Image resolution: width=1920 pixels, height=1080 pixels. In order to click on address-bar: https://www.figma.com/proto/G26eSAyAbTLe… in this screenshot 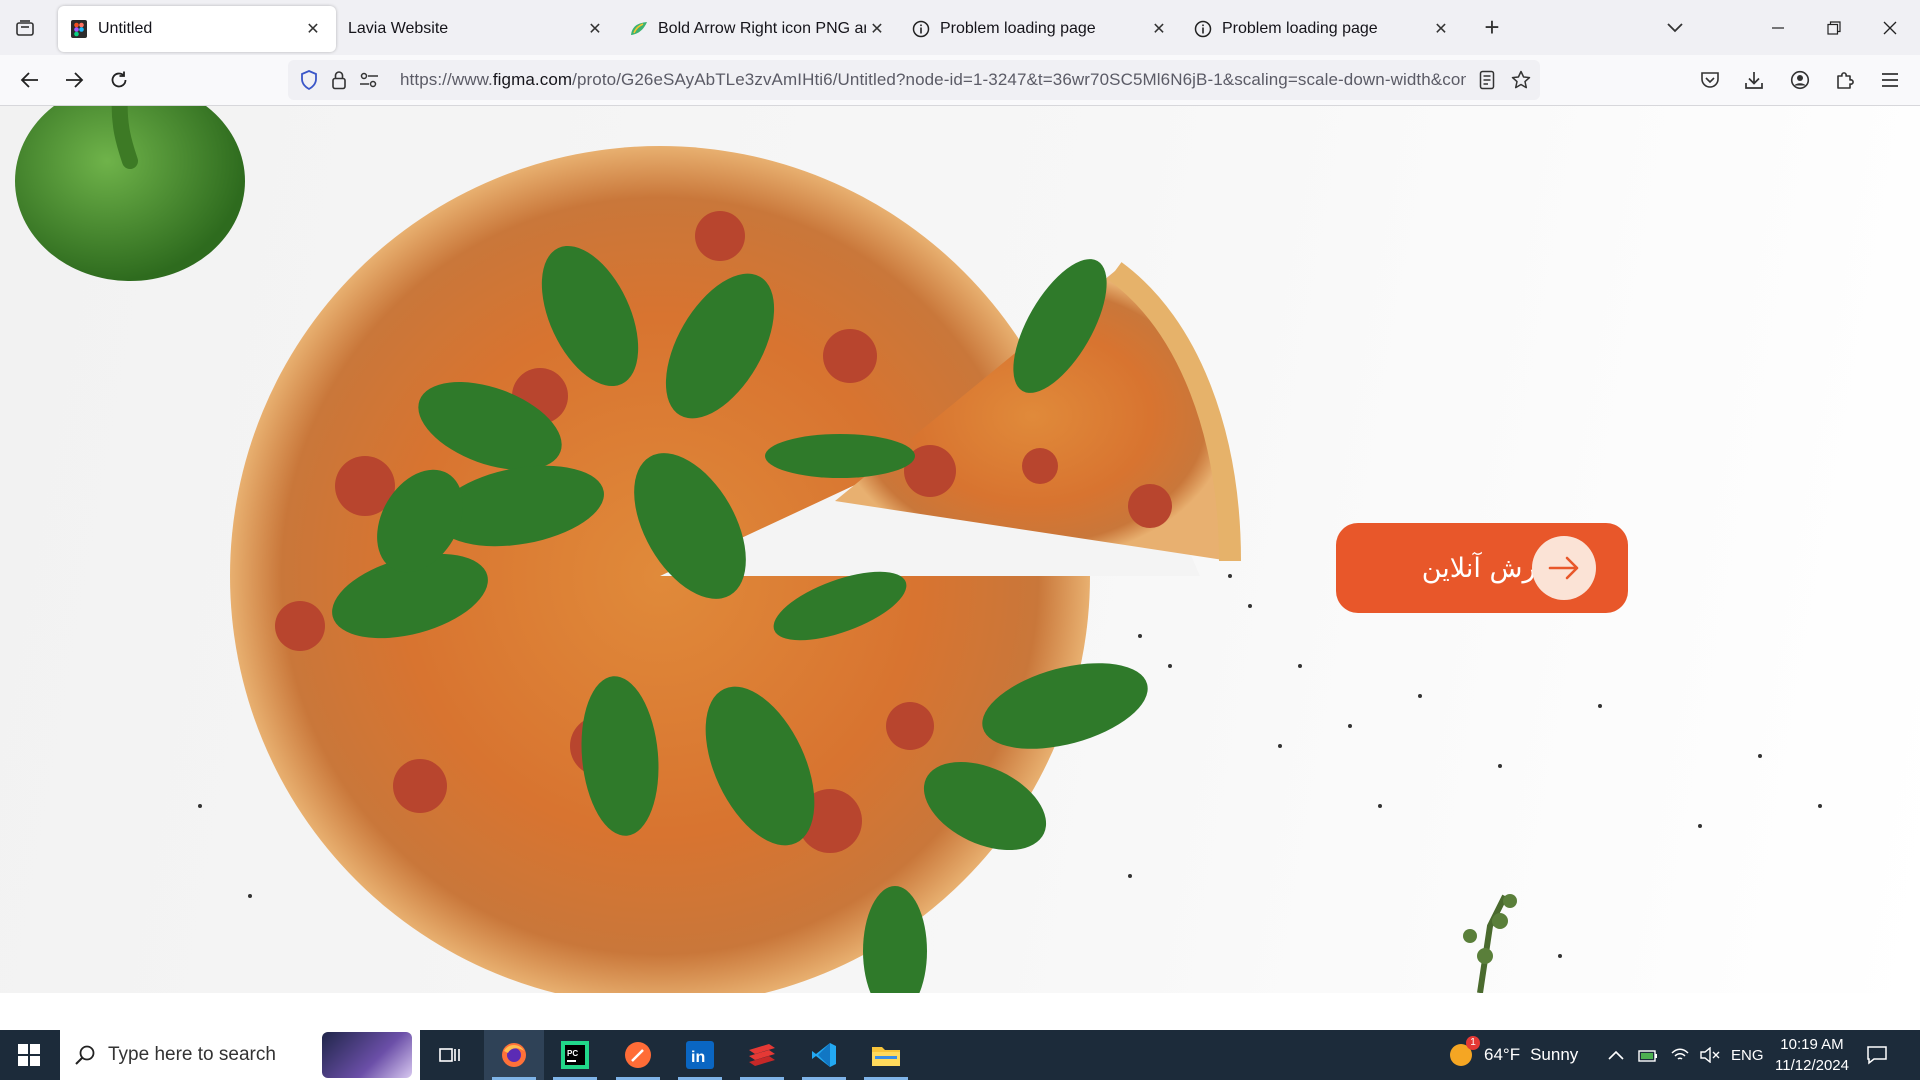, I will do `click(914, 80)`.